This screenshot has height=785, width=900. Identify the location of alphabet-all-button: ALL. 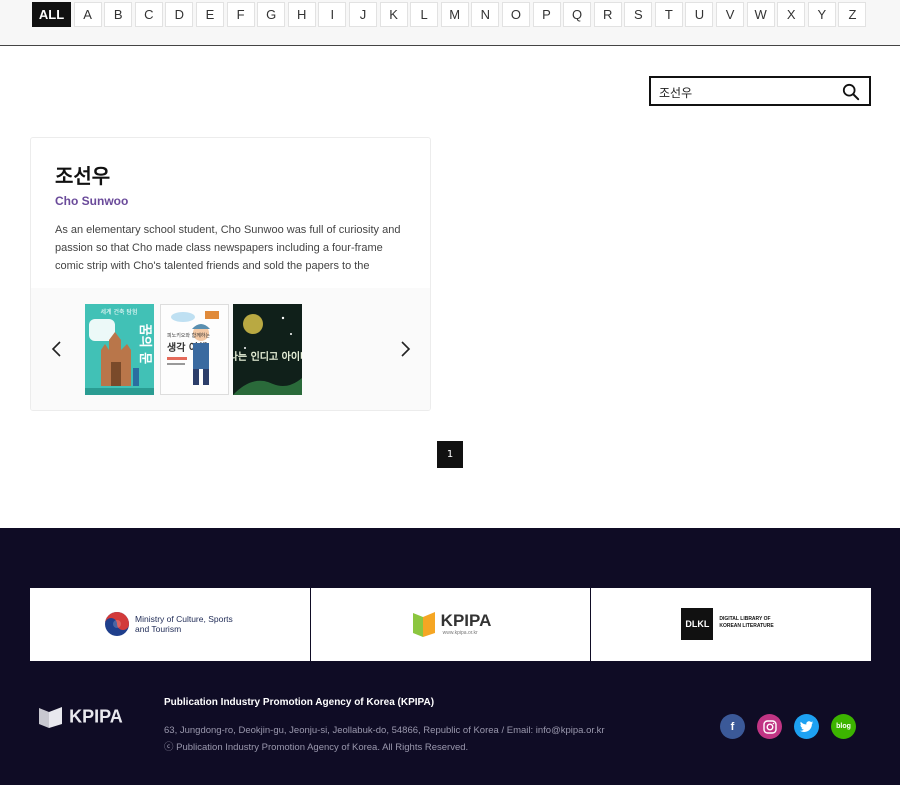
(51, 14).